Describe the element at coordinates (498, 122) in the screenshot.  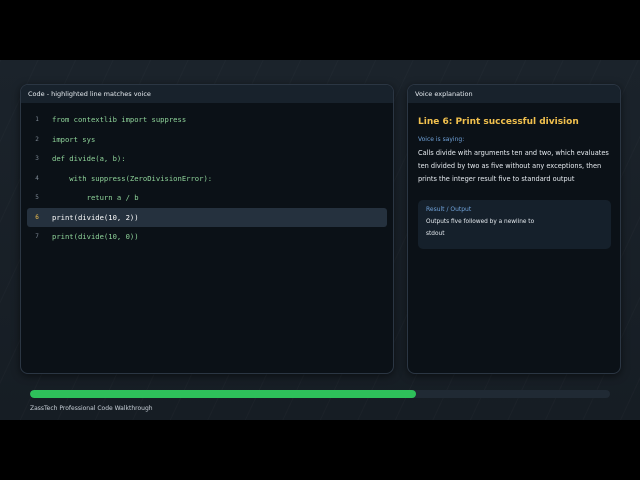
I see `voice-title: Line 6: Print successful division` at that location.